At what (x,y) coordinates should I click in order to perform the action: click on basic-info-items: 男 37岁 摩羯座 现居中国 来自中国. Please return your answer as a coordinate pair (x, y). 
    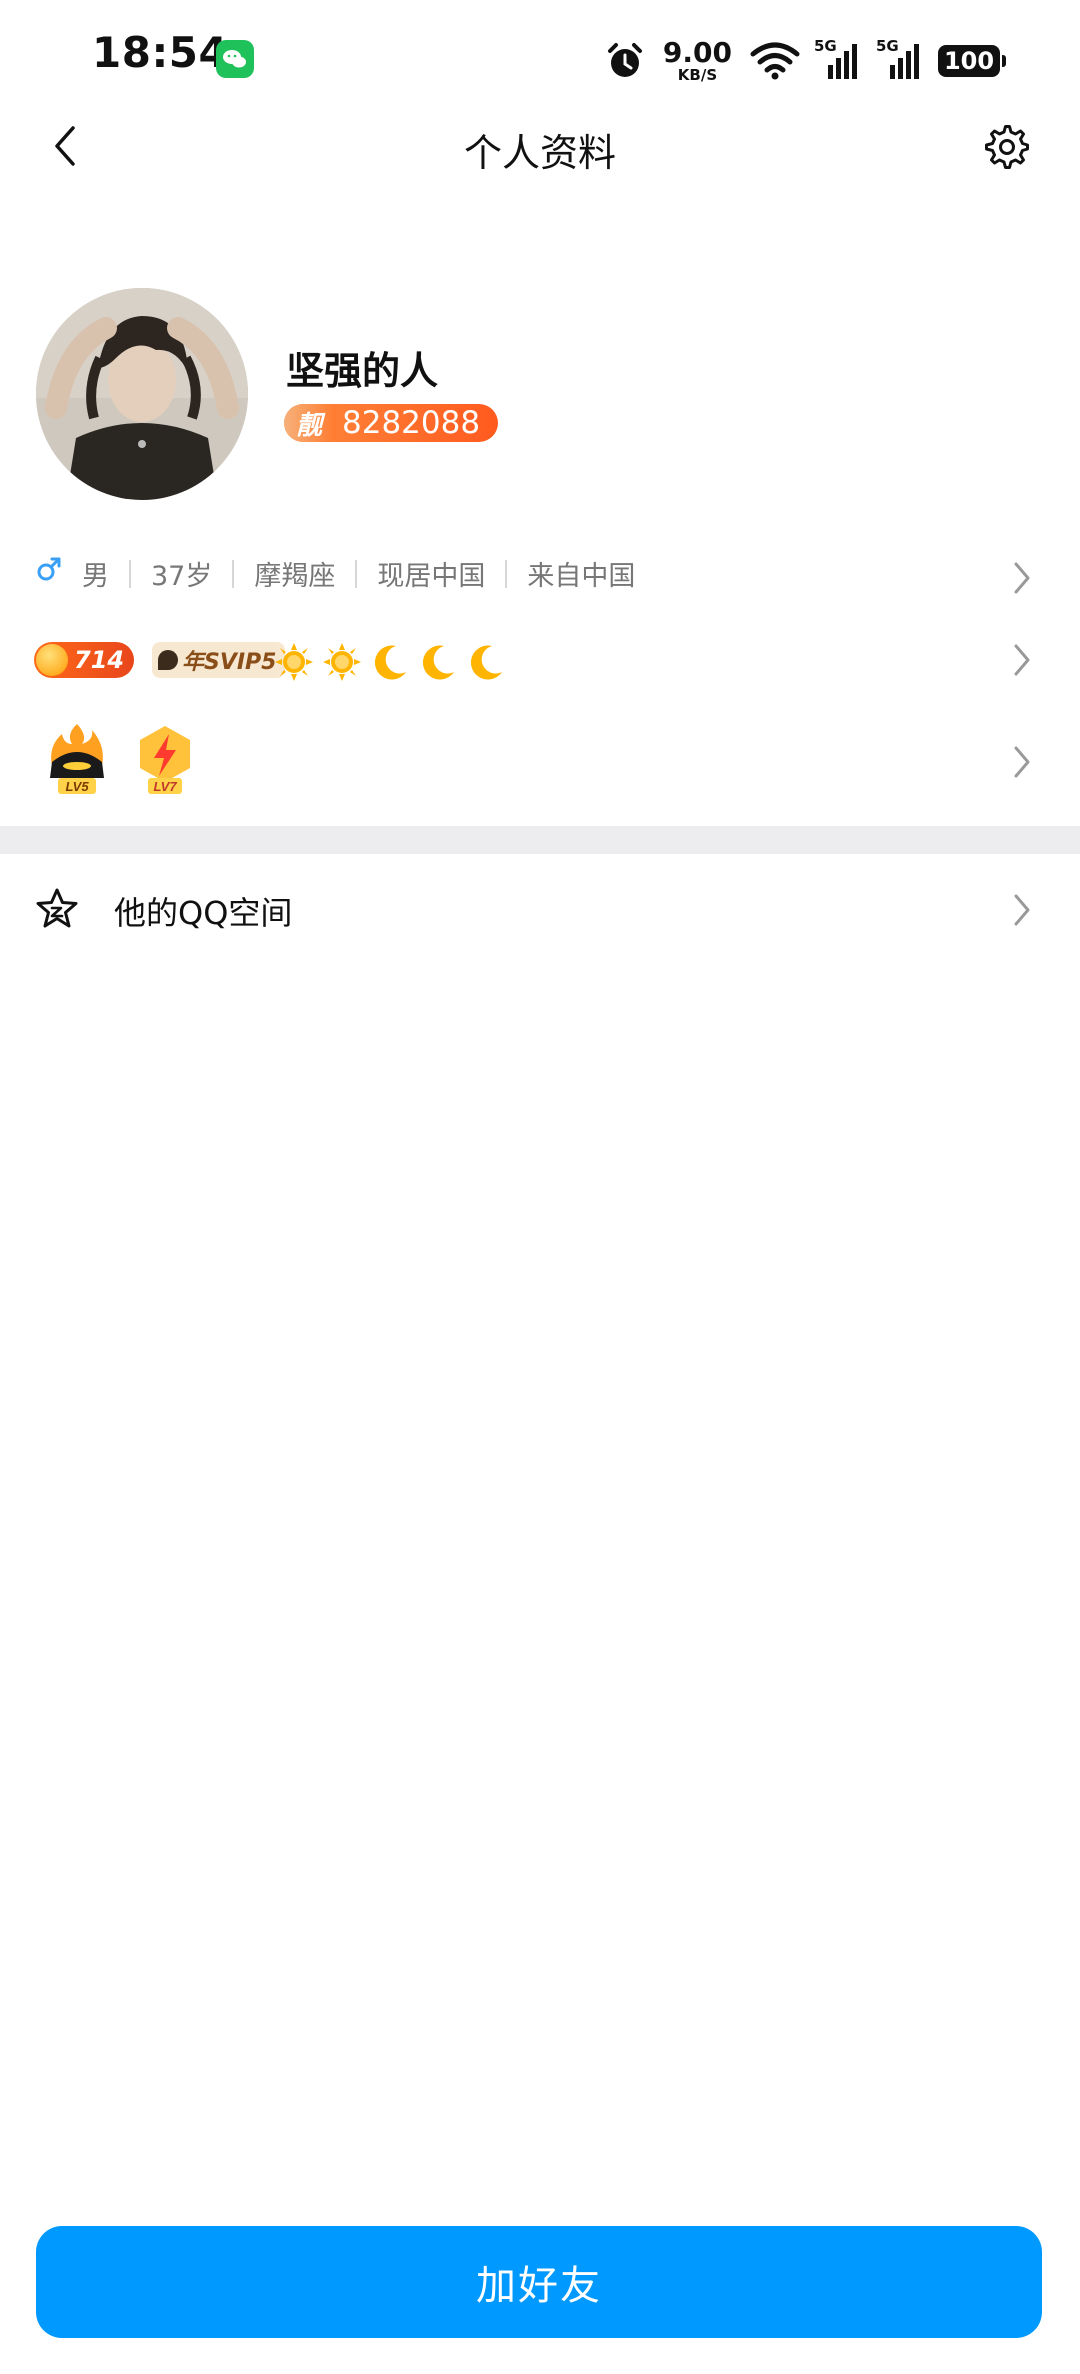
    Looking at the image, I should click on (358, 573).